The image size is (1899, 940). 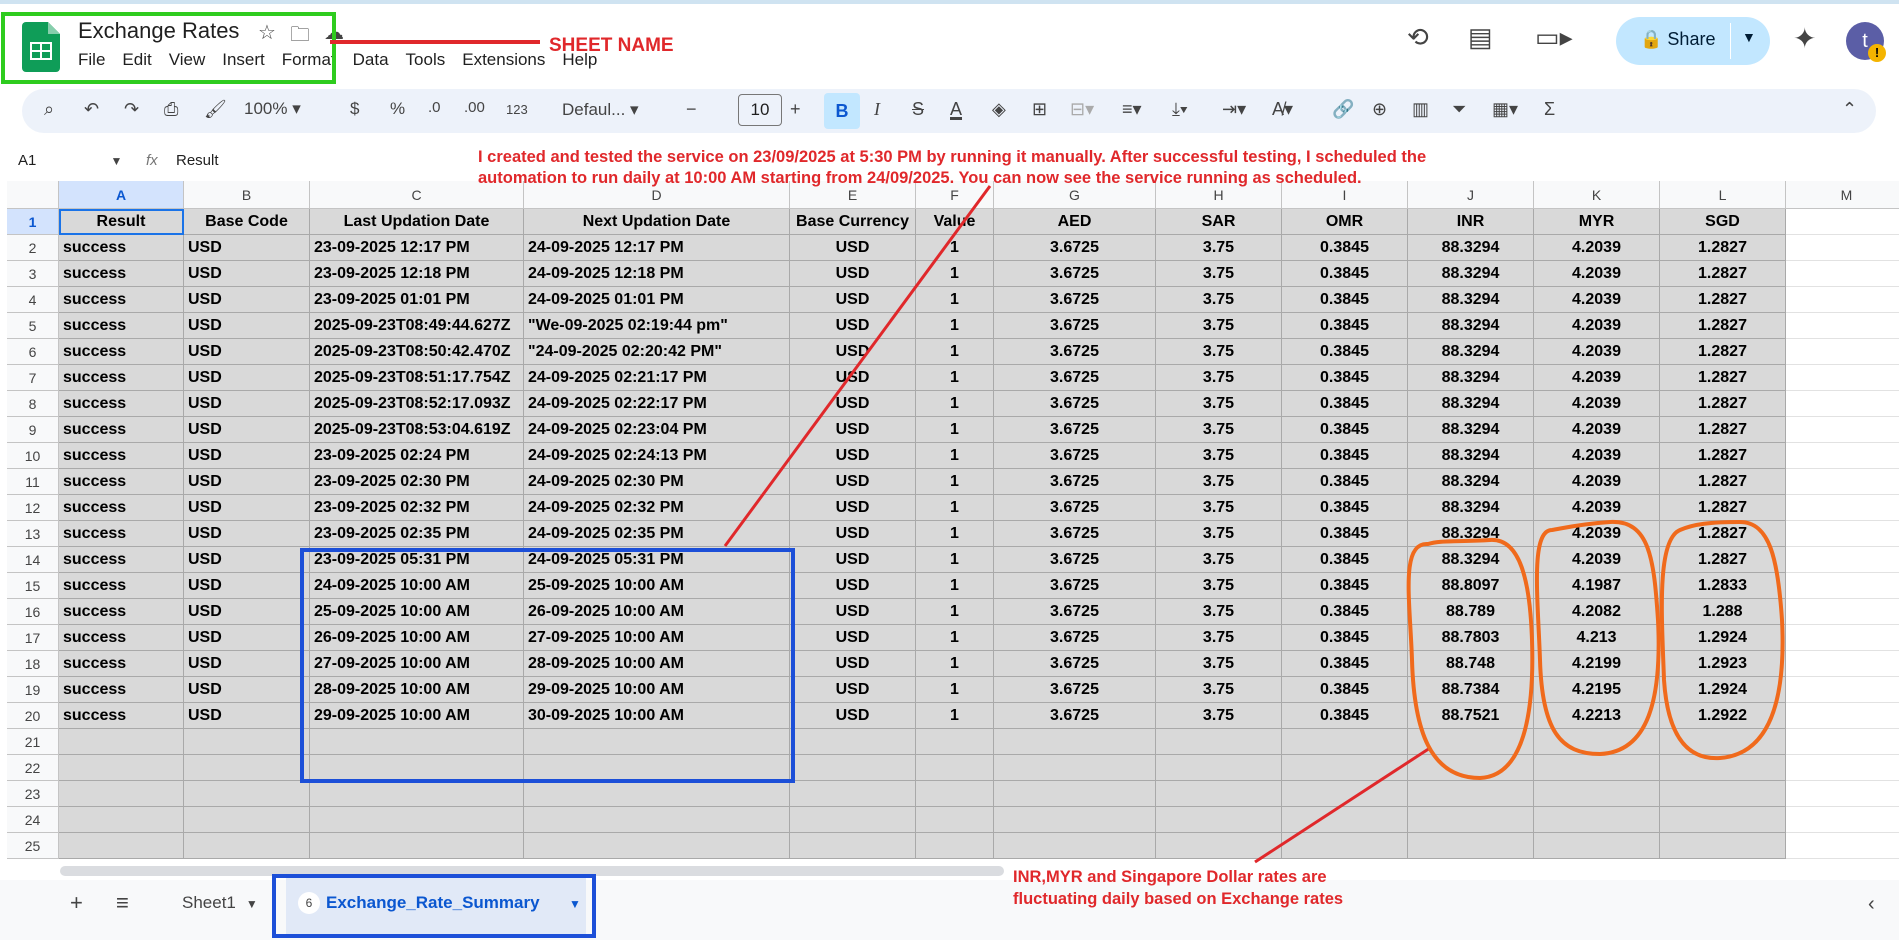 What do you see at coordinates (33, 664) in the screenshot?
I see `row-header-18: 18` at bounding box center [33, 664].